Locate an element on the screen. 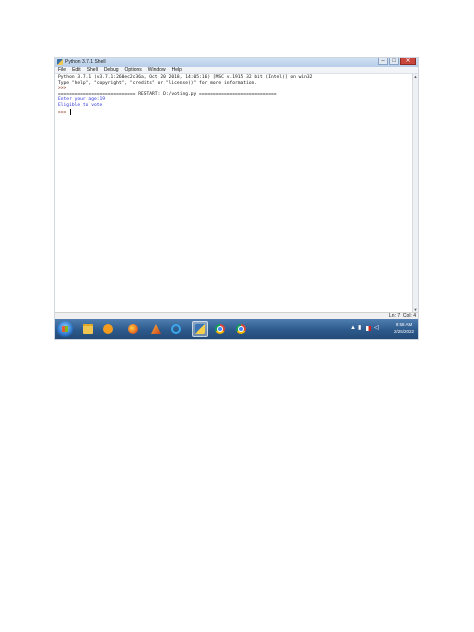  menu-help: Help is located at coordinates (177, 70).